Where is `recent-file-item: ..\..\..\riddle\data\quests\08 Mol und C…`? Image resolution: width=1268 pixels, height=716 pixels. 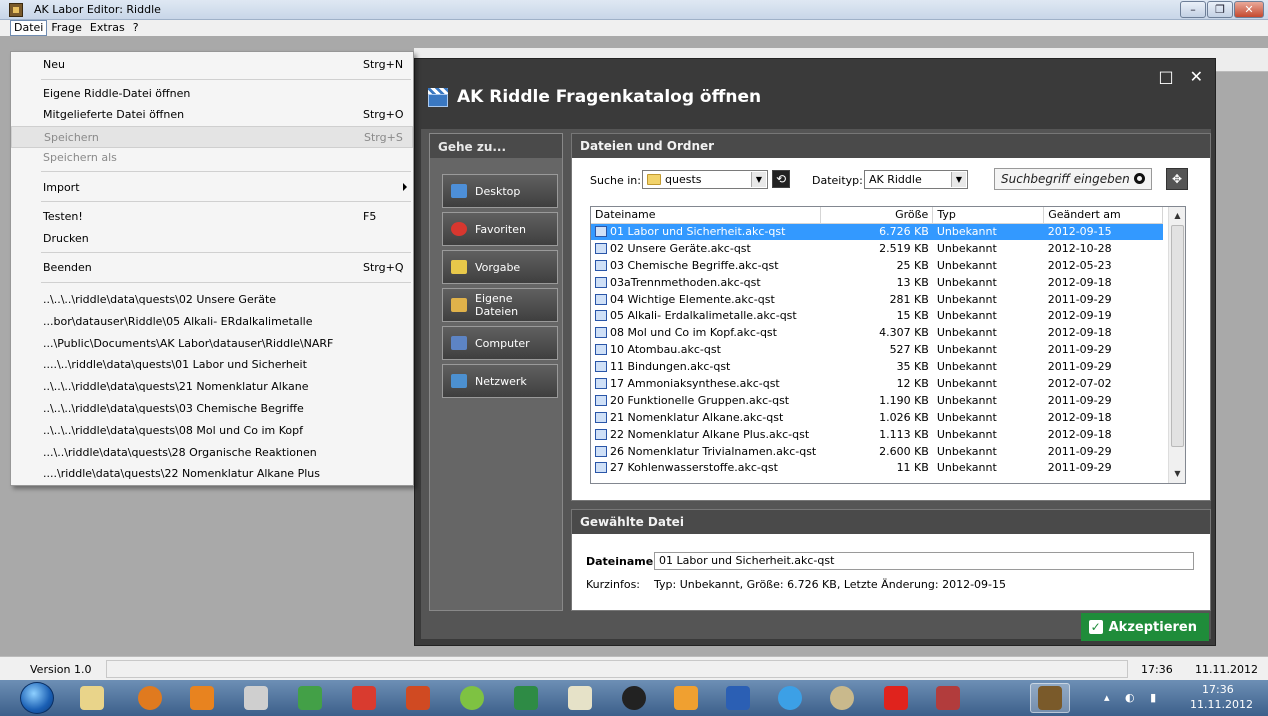 recent-file-item: ..\..\..\riddle\data\quests\08 Mol und C… is located at coordinates (212, 431).